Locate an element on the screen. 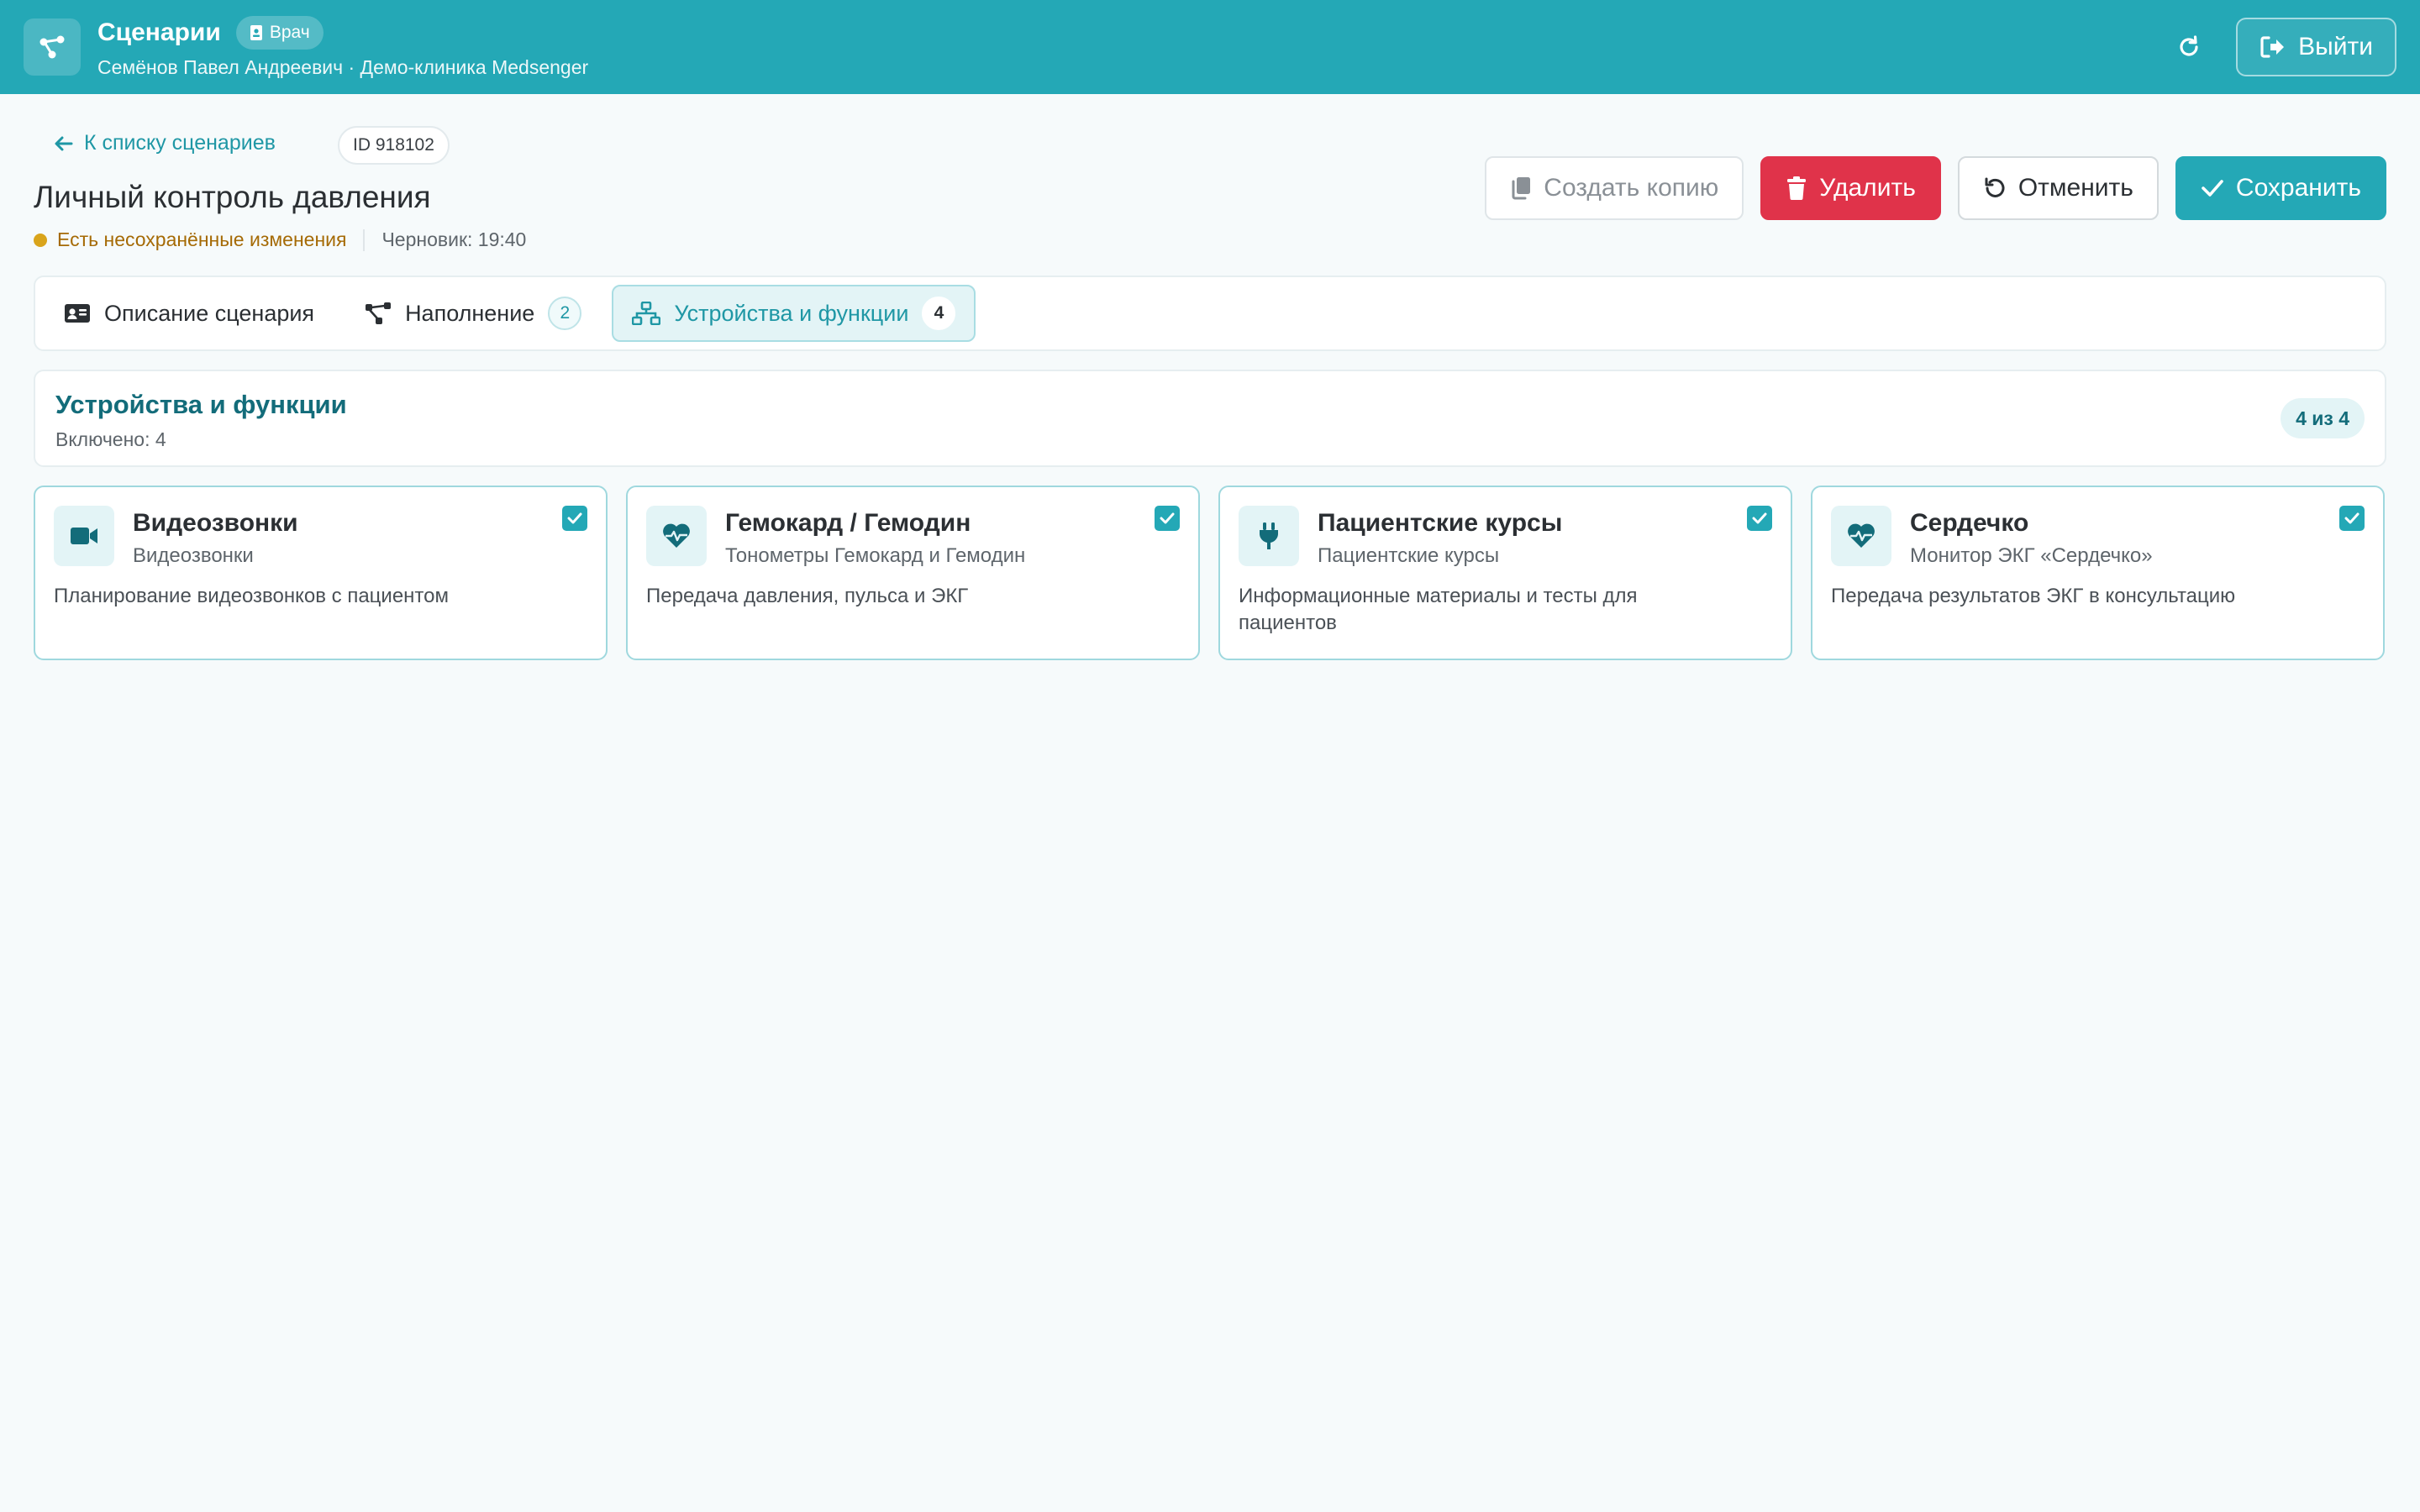  card-title: Пациентские курсы is located at coordinates (1440, 523).